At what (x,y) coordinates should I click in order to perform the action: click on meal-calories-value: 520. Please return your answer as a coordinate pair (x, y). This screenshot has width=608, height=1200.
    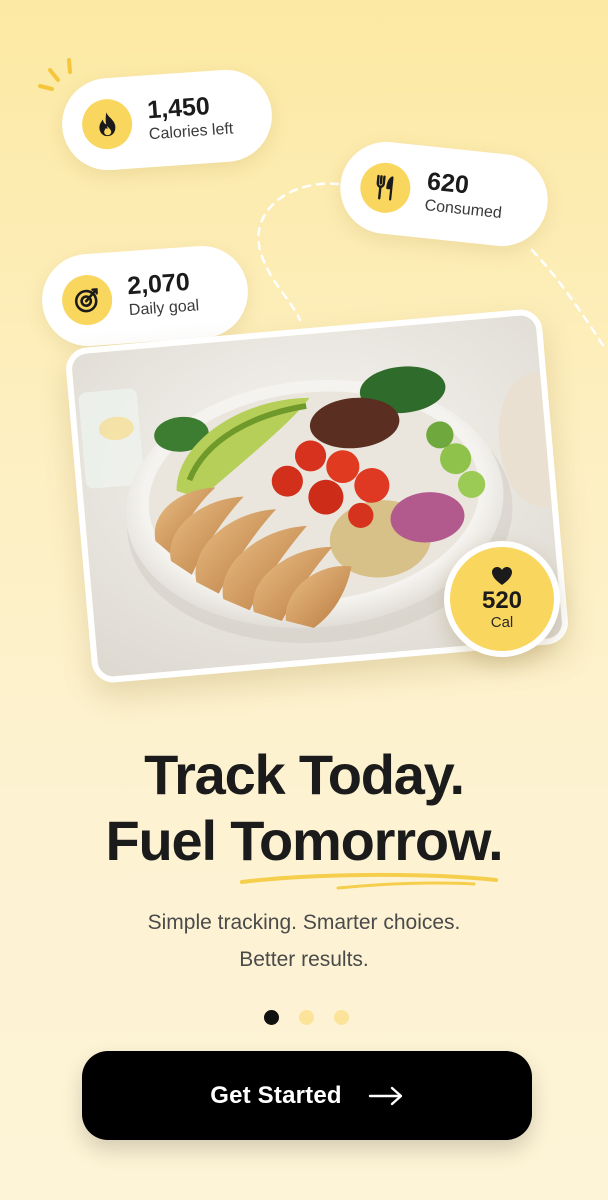
    Looking at the image, I should click on (502, 600).